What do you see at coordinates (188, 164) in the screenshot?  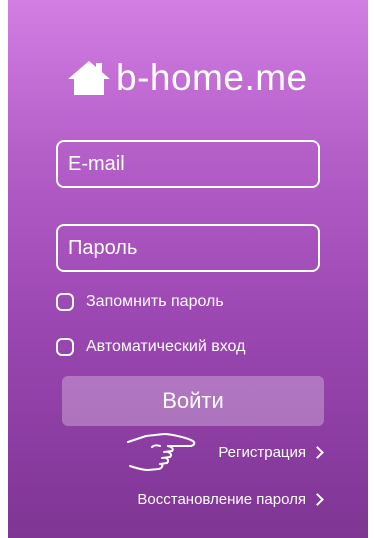 I see `email-field: E-mail` at bounding box center [188, 164].